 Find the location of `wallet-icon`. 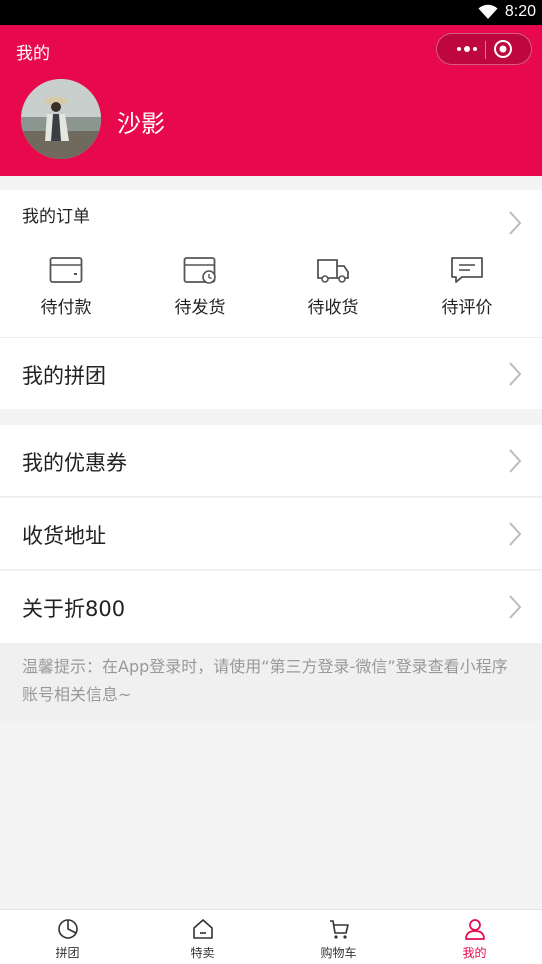

wallet-icon is located at coordinates (66, 270).